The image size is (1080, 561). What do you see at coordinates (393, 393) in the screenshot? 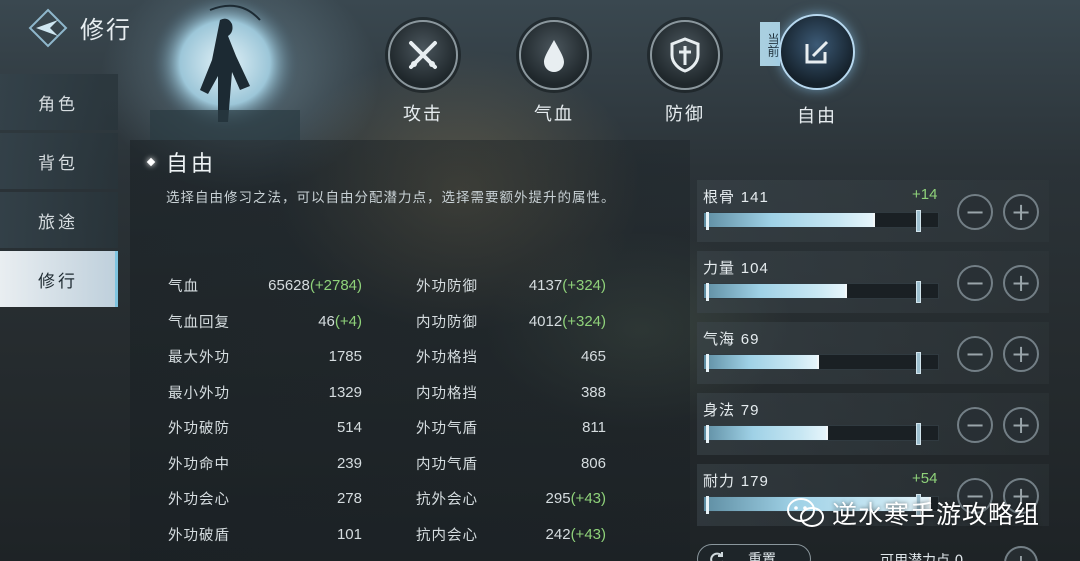
I see `stat-row: 最小外功 1329 内功格挡 388` at bounding box center [393, 393].